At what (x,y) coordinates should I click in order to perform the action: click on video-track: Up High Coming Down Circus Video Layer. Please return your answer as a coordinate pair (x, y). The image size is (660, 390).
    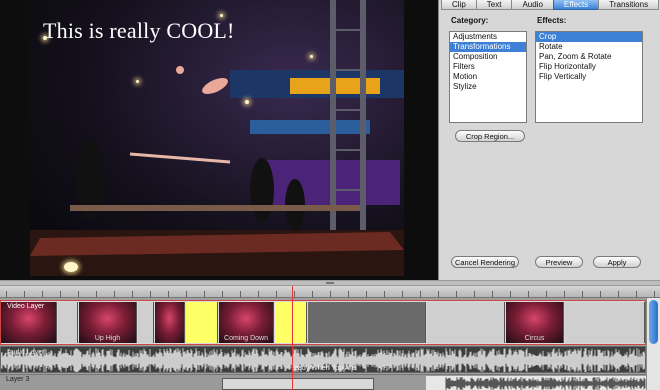
    Looking at the image, I should click on (323, 322).